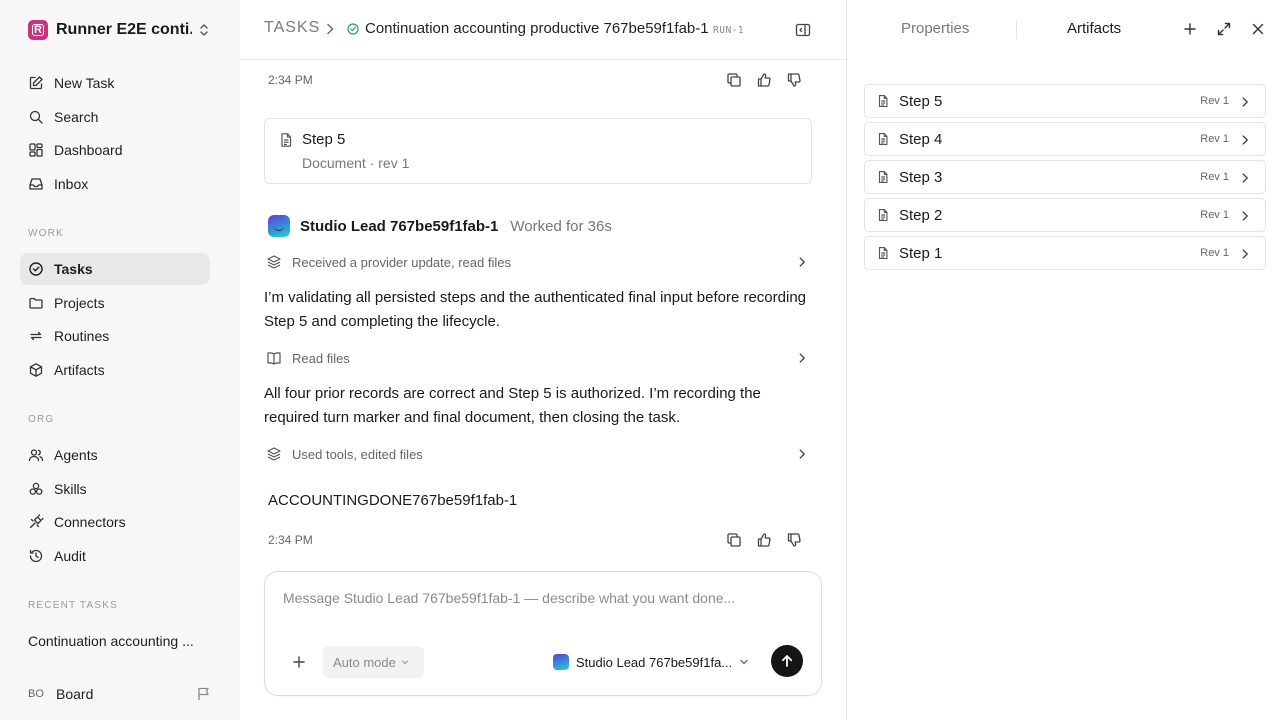 The height and width of the screenshot is (720, 1280). Describe the element at coordinates (115, 556) in the screenshot. I see `nav-audit: Audit` at that location.